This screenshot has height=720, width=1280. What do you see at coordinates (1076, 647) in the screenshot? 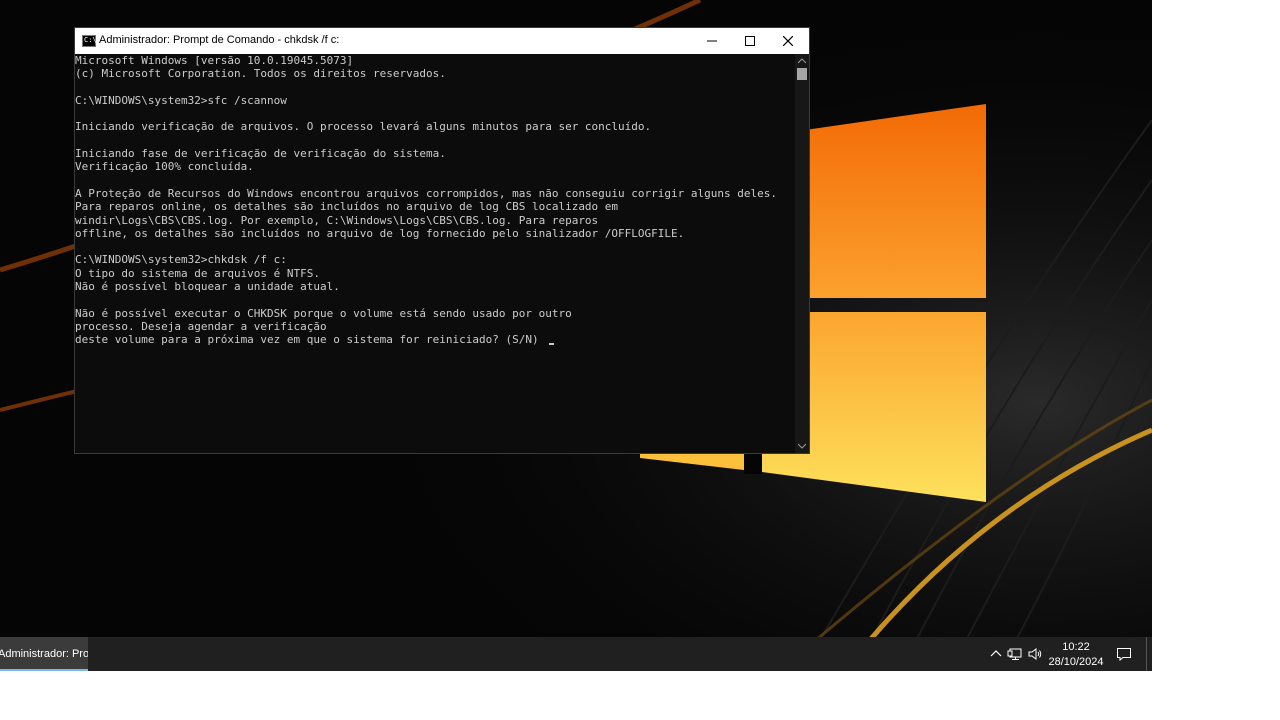
I see `clock-time: 10:22` at bounding box center [1076, 647].